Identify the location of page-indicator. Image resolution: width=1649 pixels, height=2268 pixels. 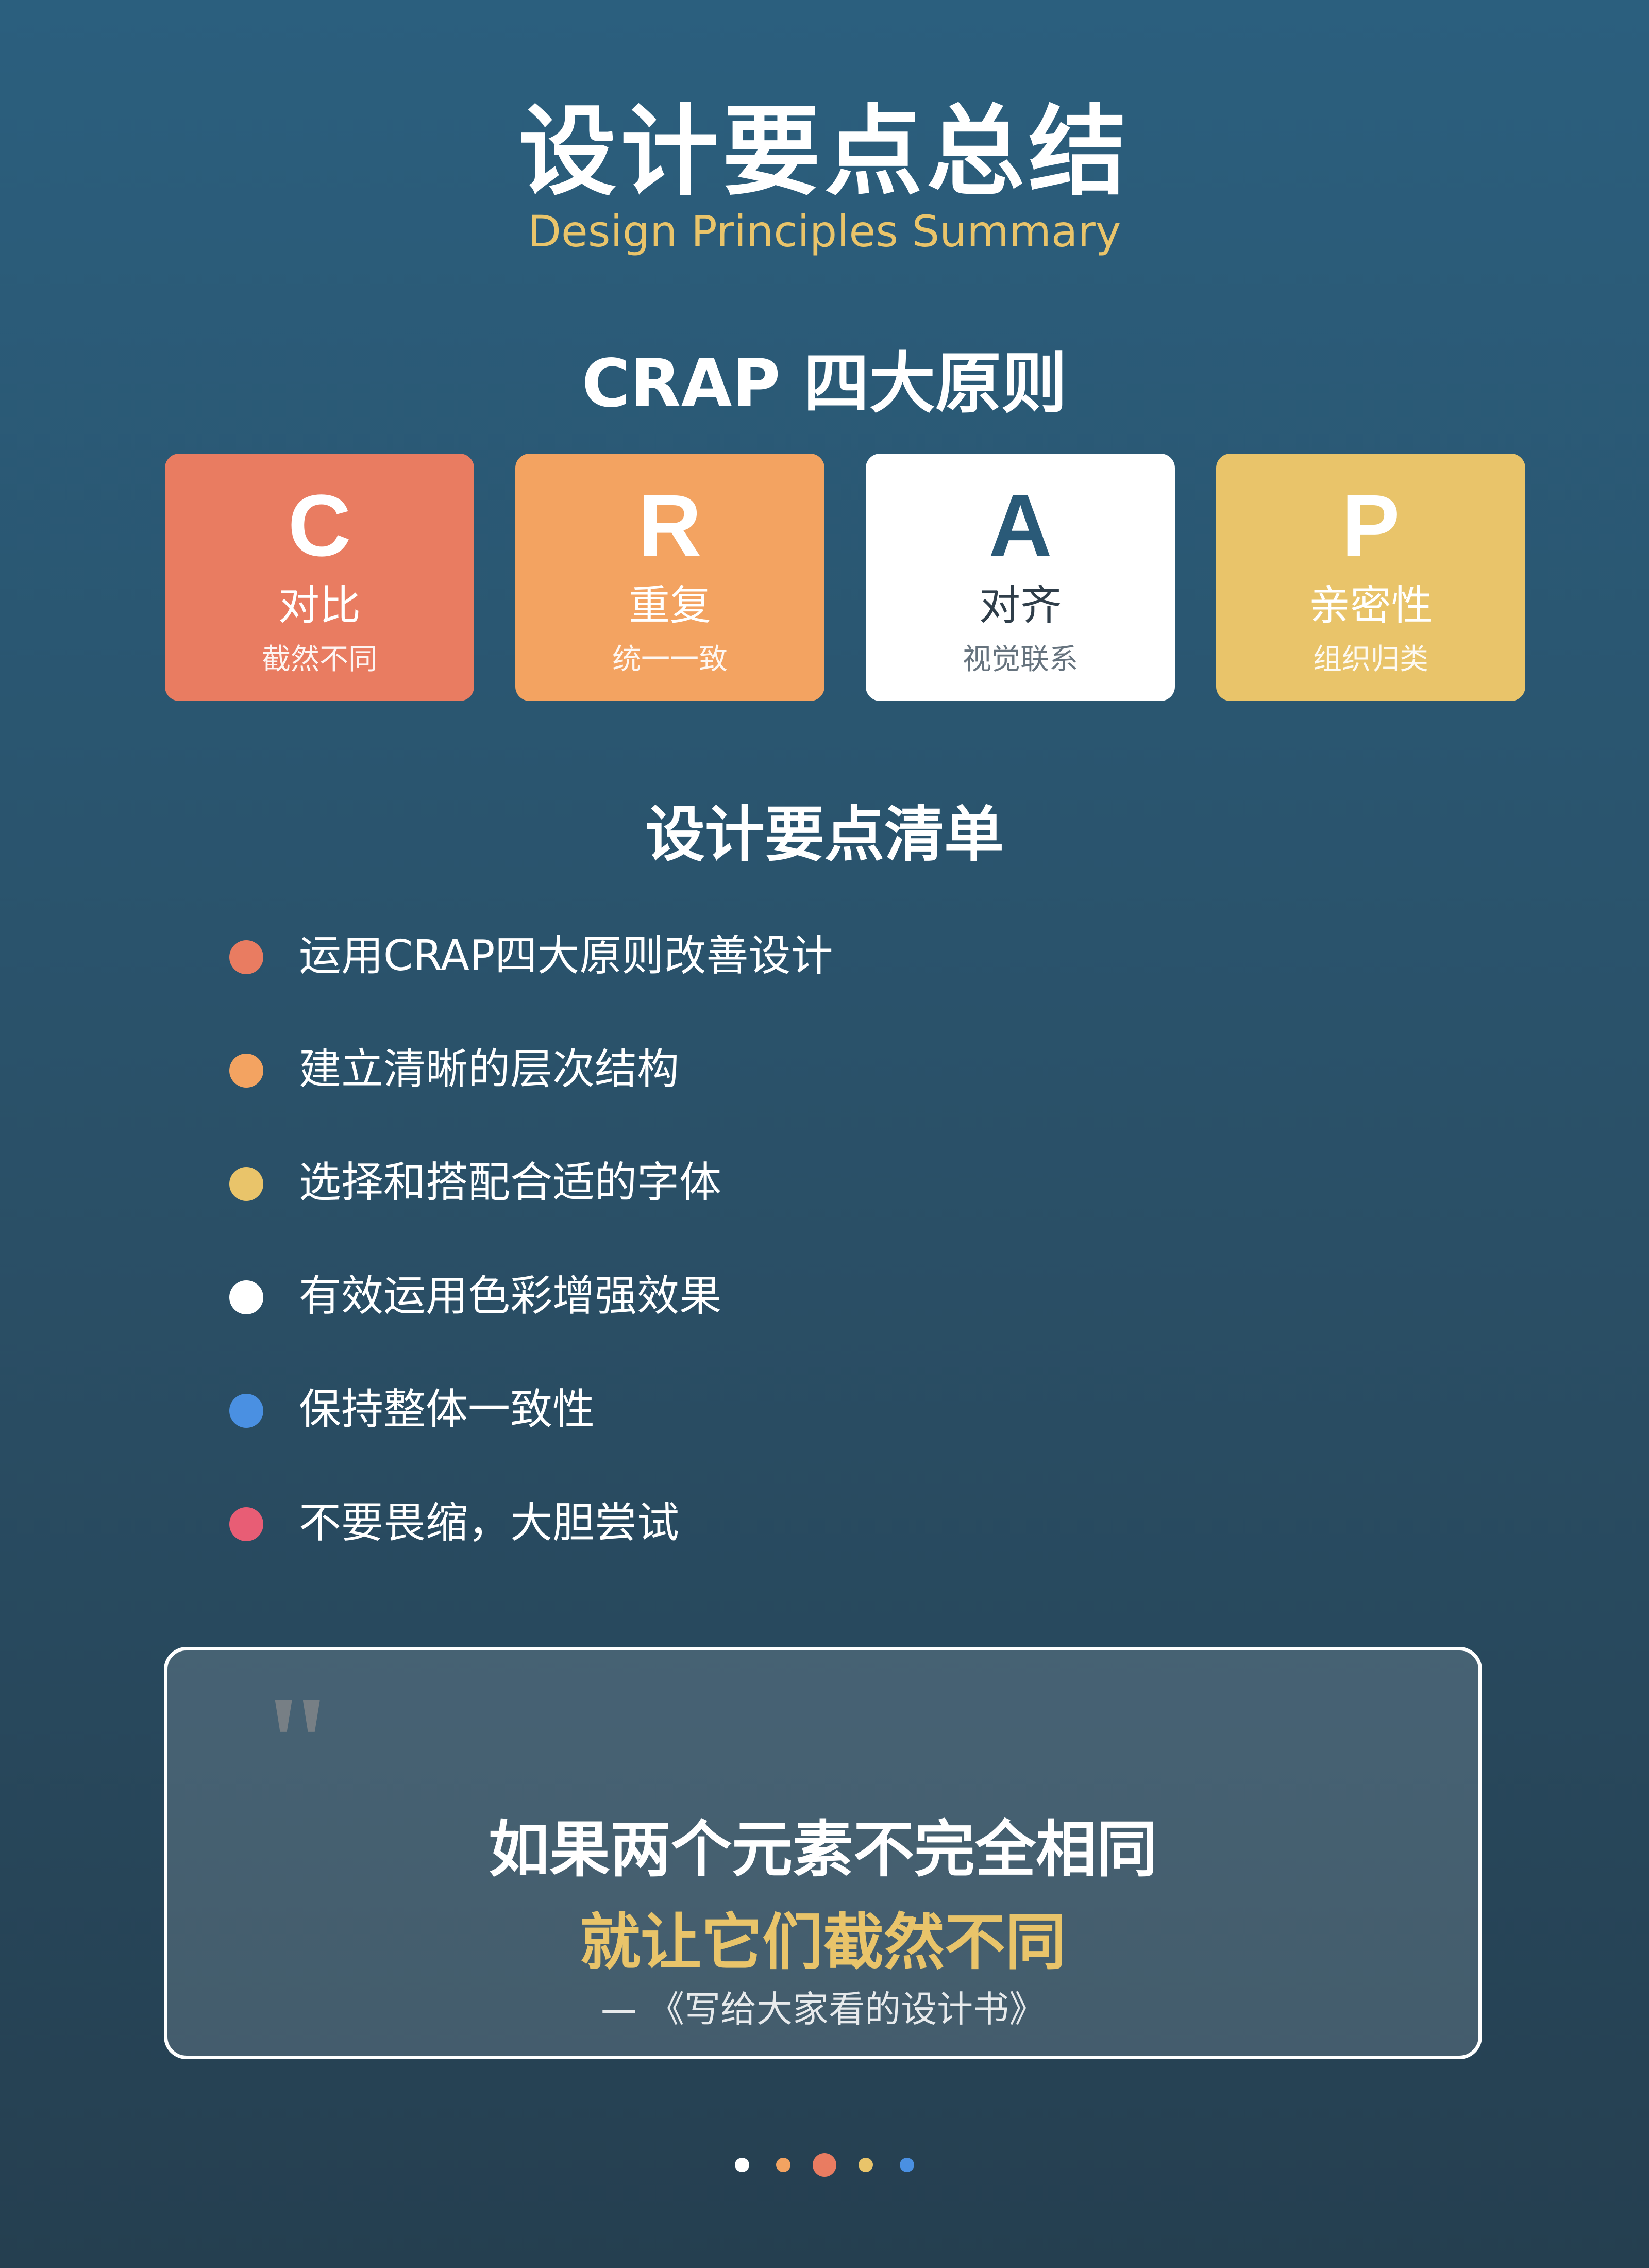
(824, 2165).